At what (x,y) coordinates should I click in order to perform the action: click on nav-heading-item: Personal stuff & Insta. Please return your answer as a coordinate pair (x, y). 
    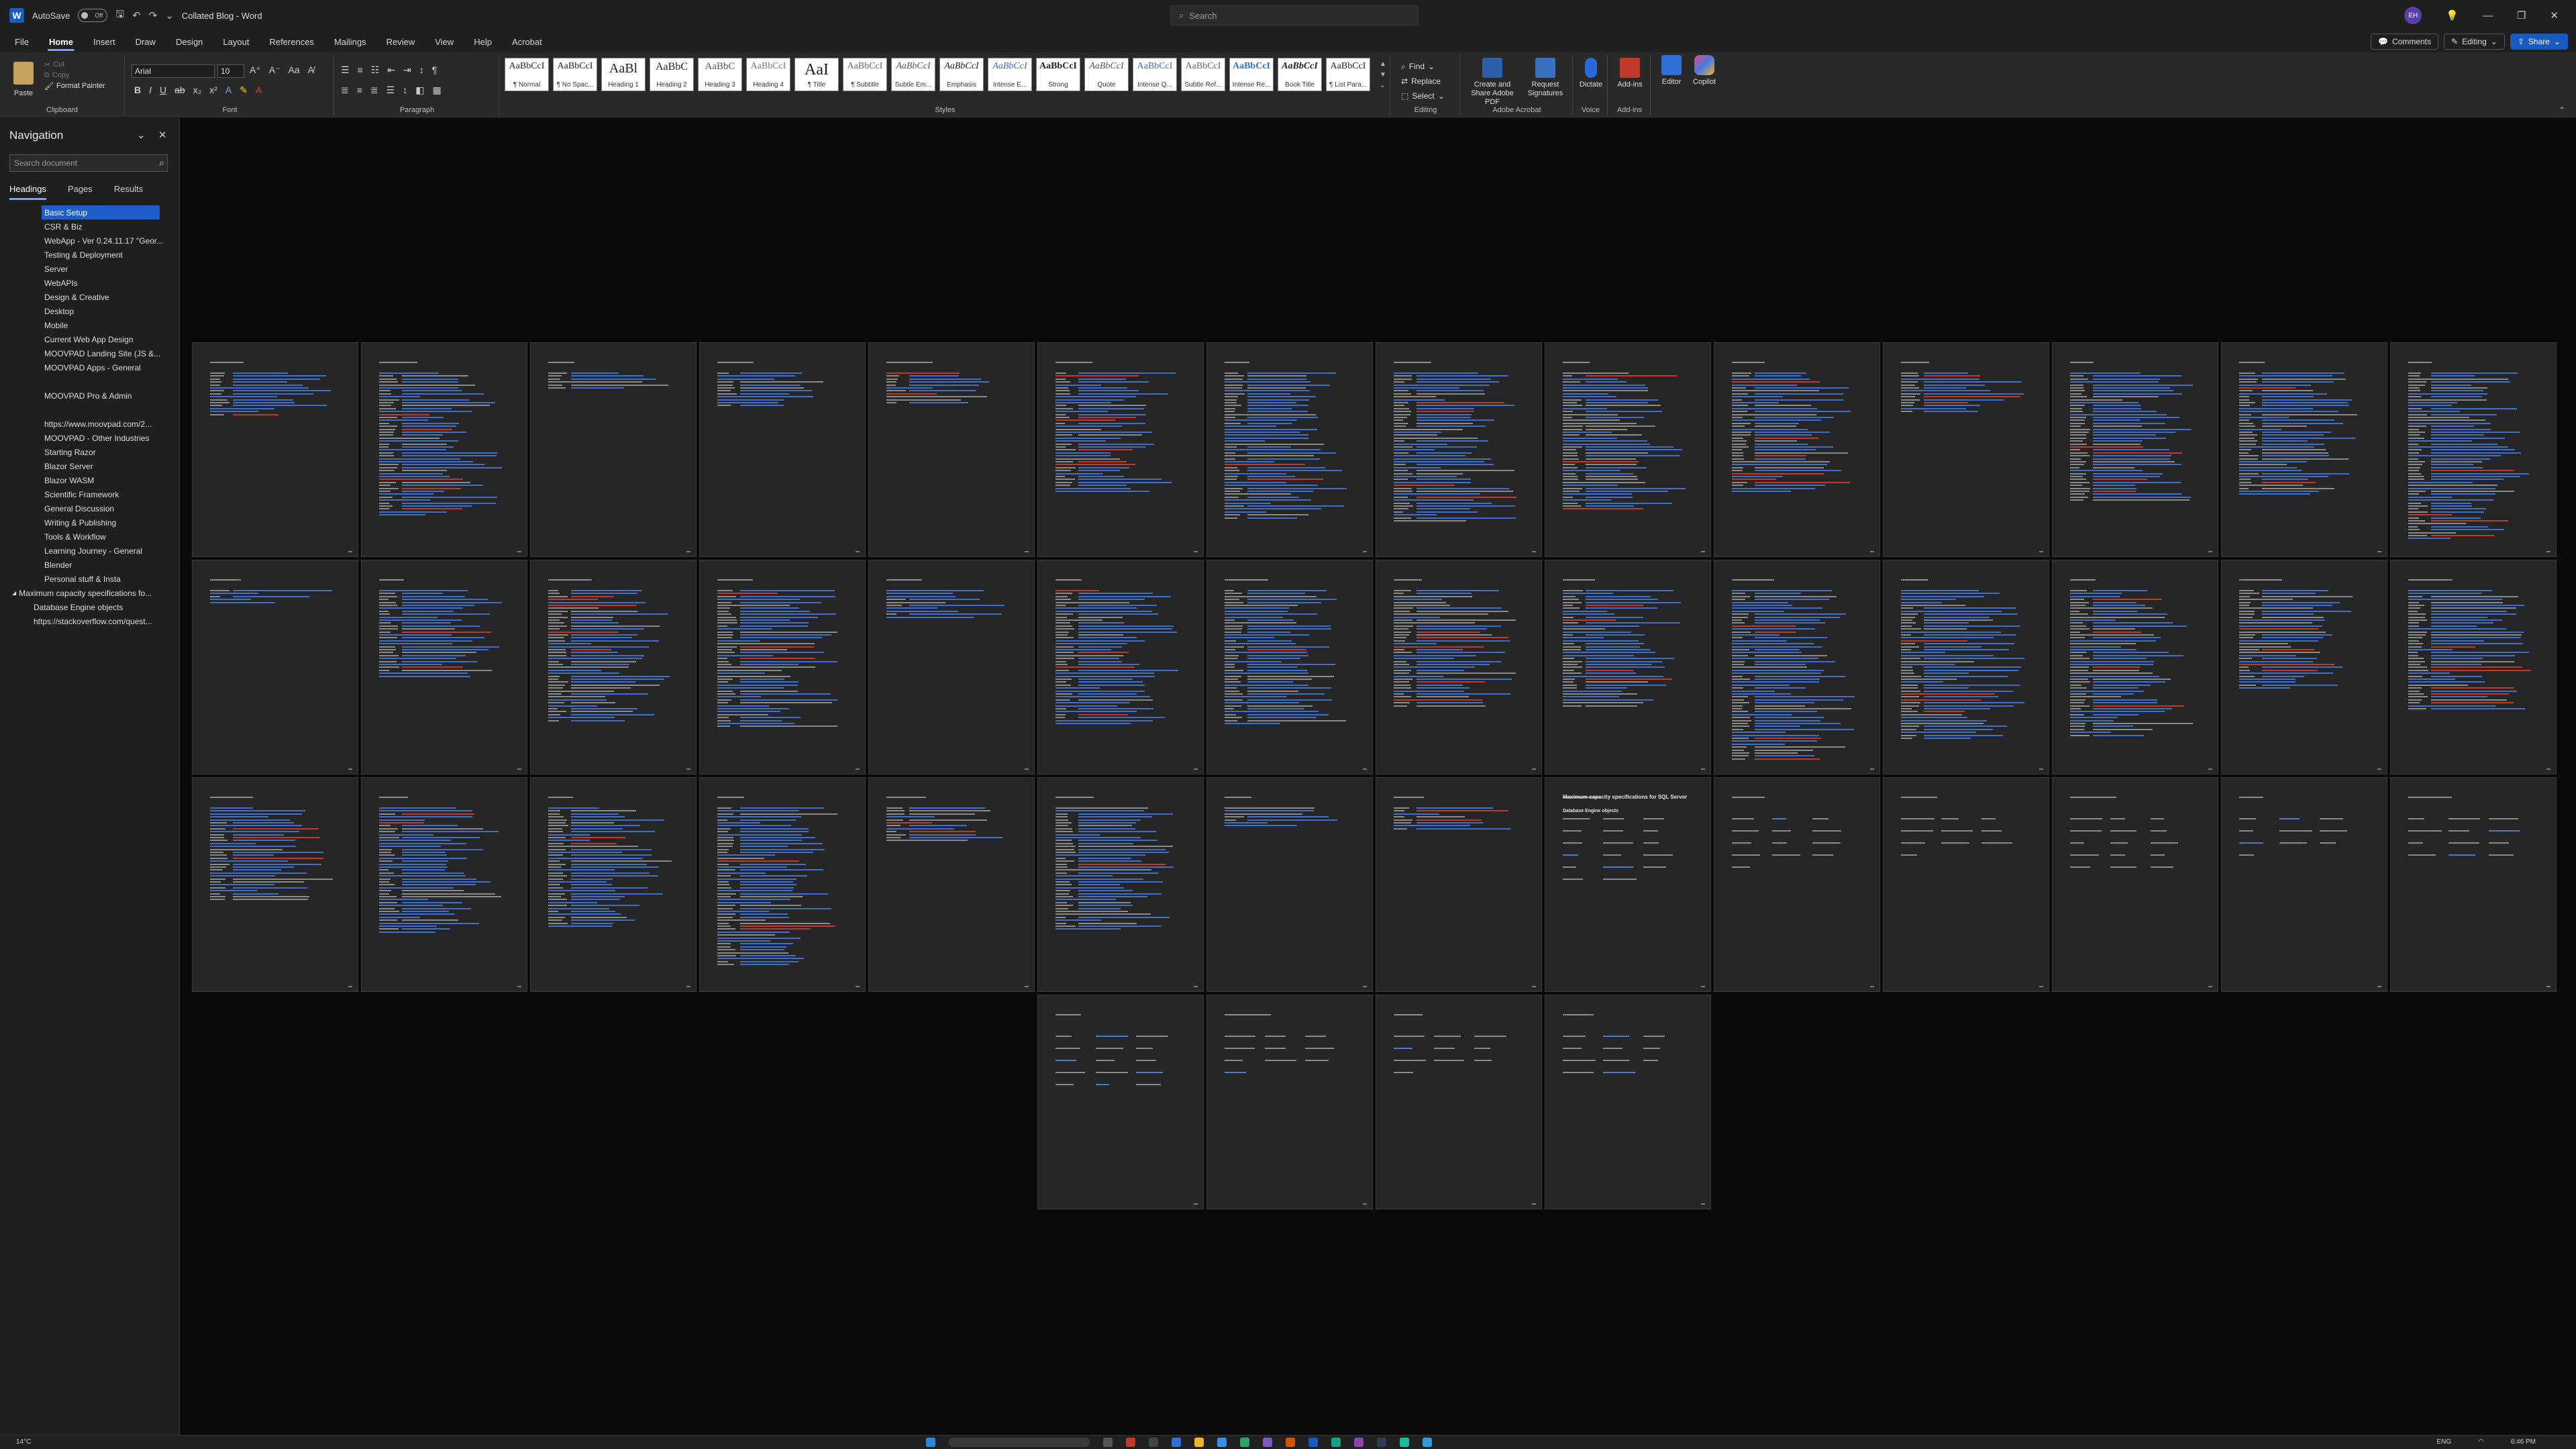
    Looking at the image, I should click on (90, 579).